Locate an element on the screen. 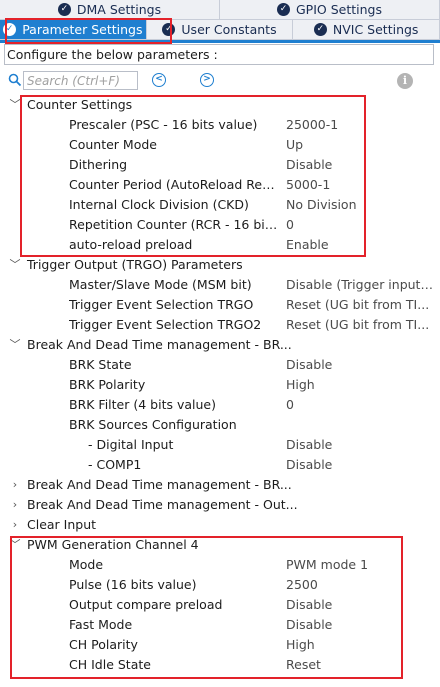 The image size is (440, 687). param-name: Counter Mode is located at coordinates (113, 144).